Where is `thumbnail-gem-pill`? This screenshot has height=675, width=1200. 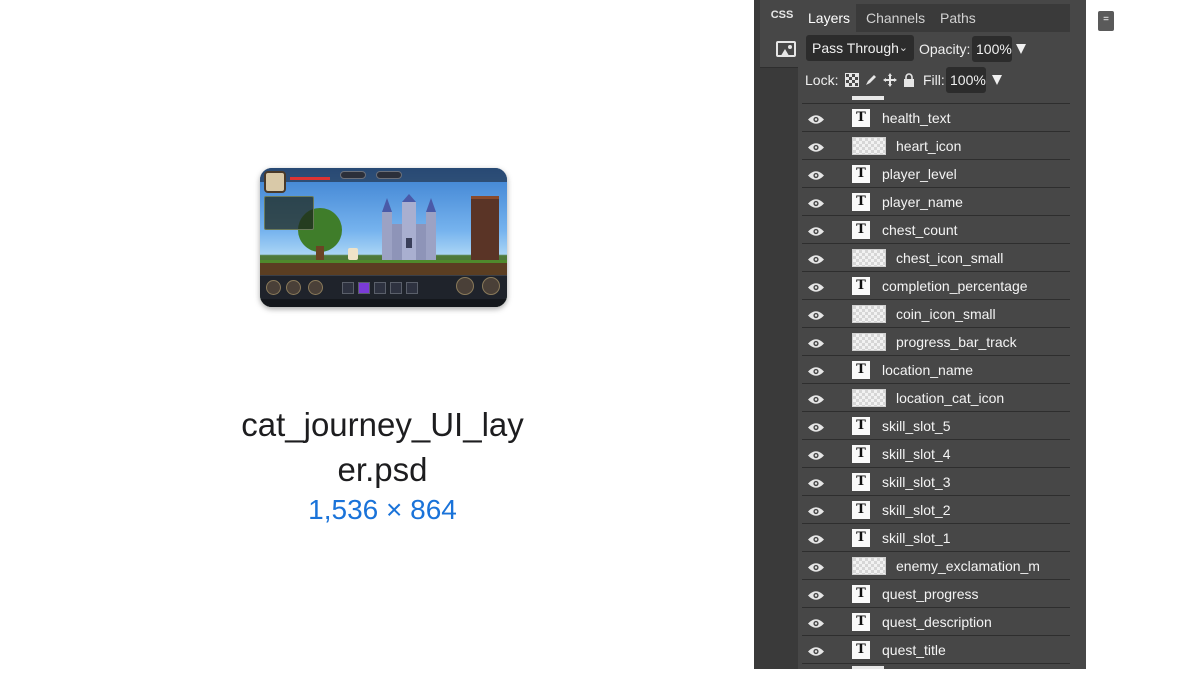 thumbnail-gem-pill is located at coordinates (389, 175).